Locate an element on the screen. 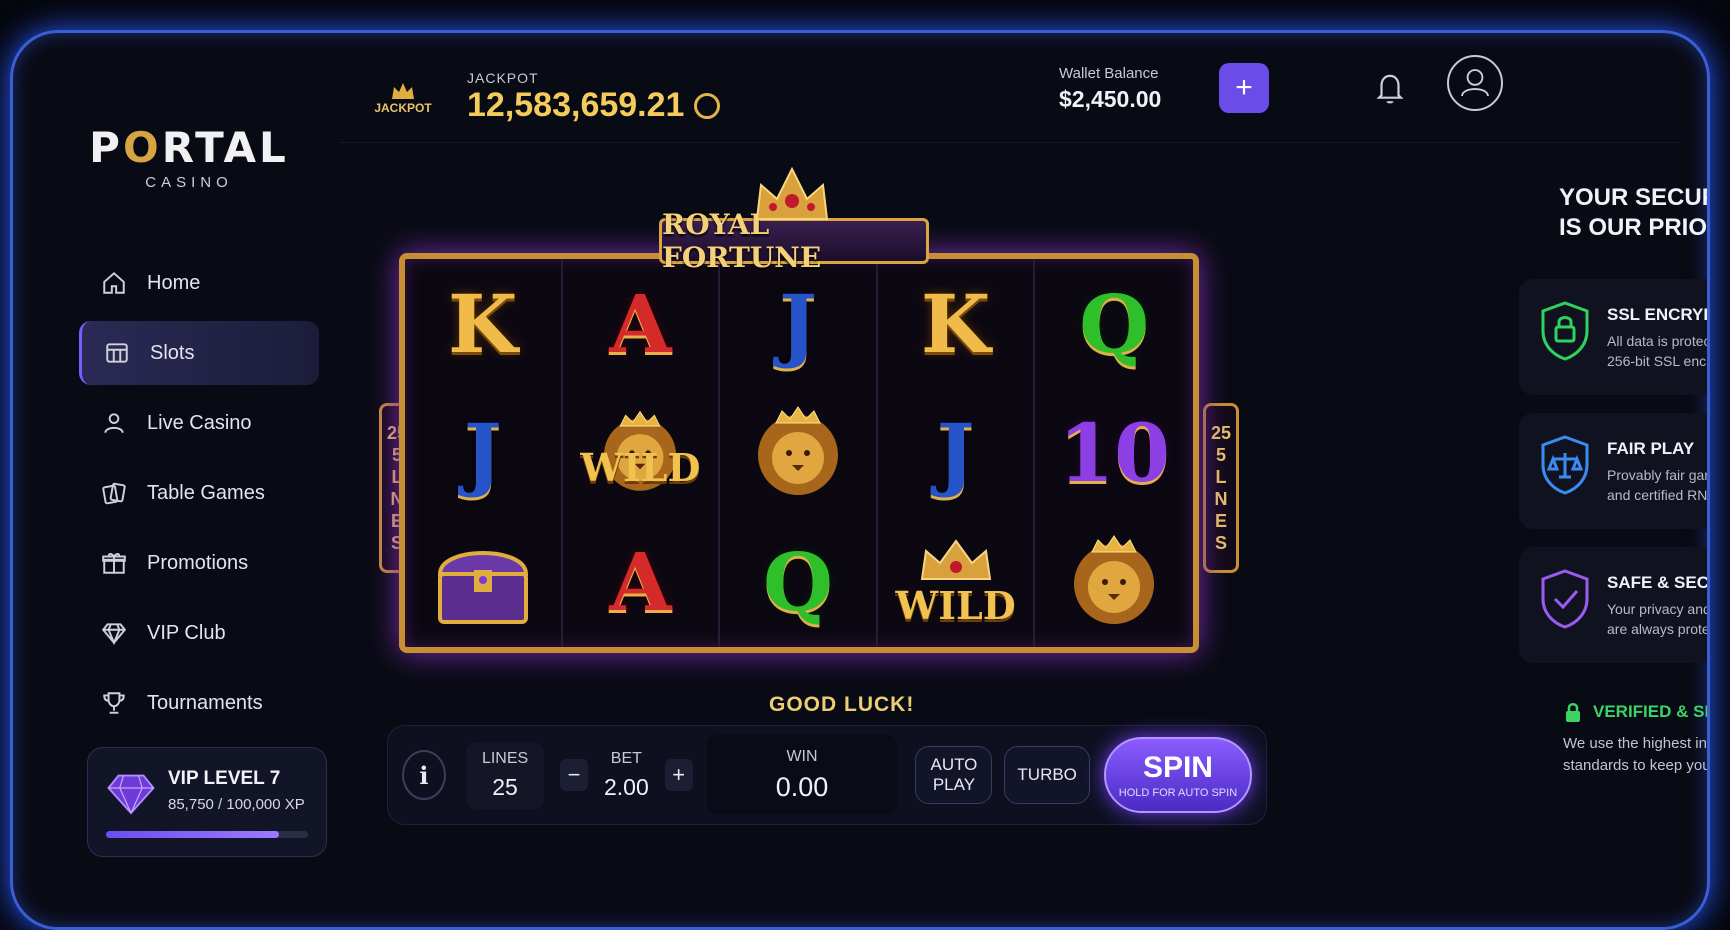 This screenshot has height=930, width=1730. sidebar-item-home: Home is located at coordinates (199, 283).